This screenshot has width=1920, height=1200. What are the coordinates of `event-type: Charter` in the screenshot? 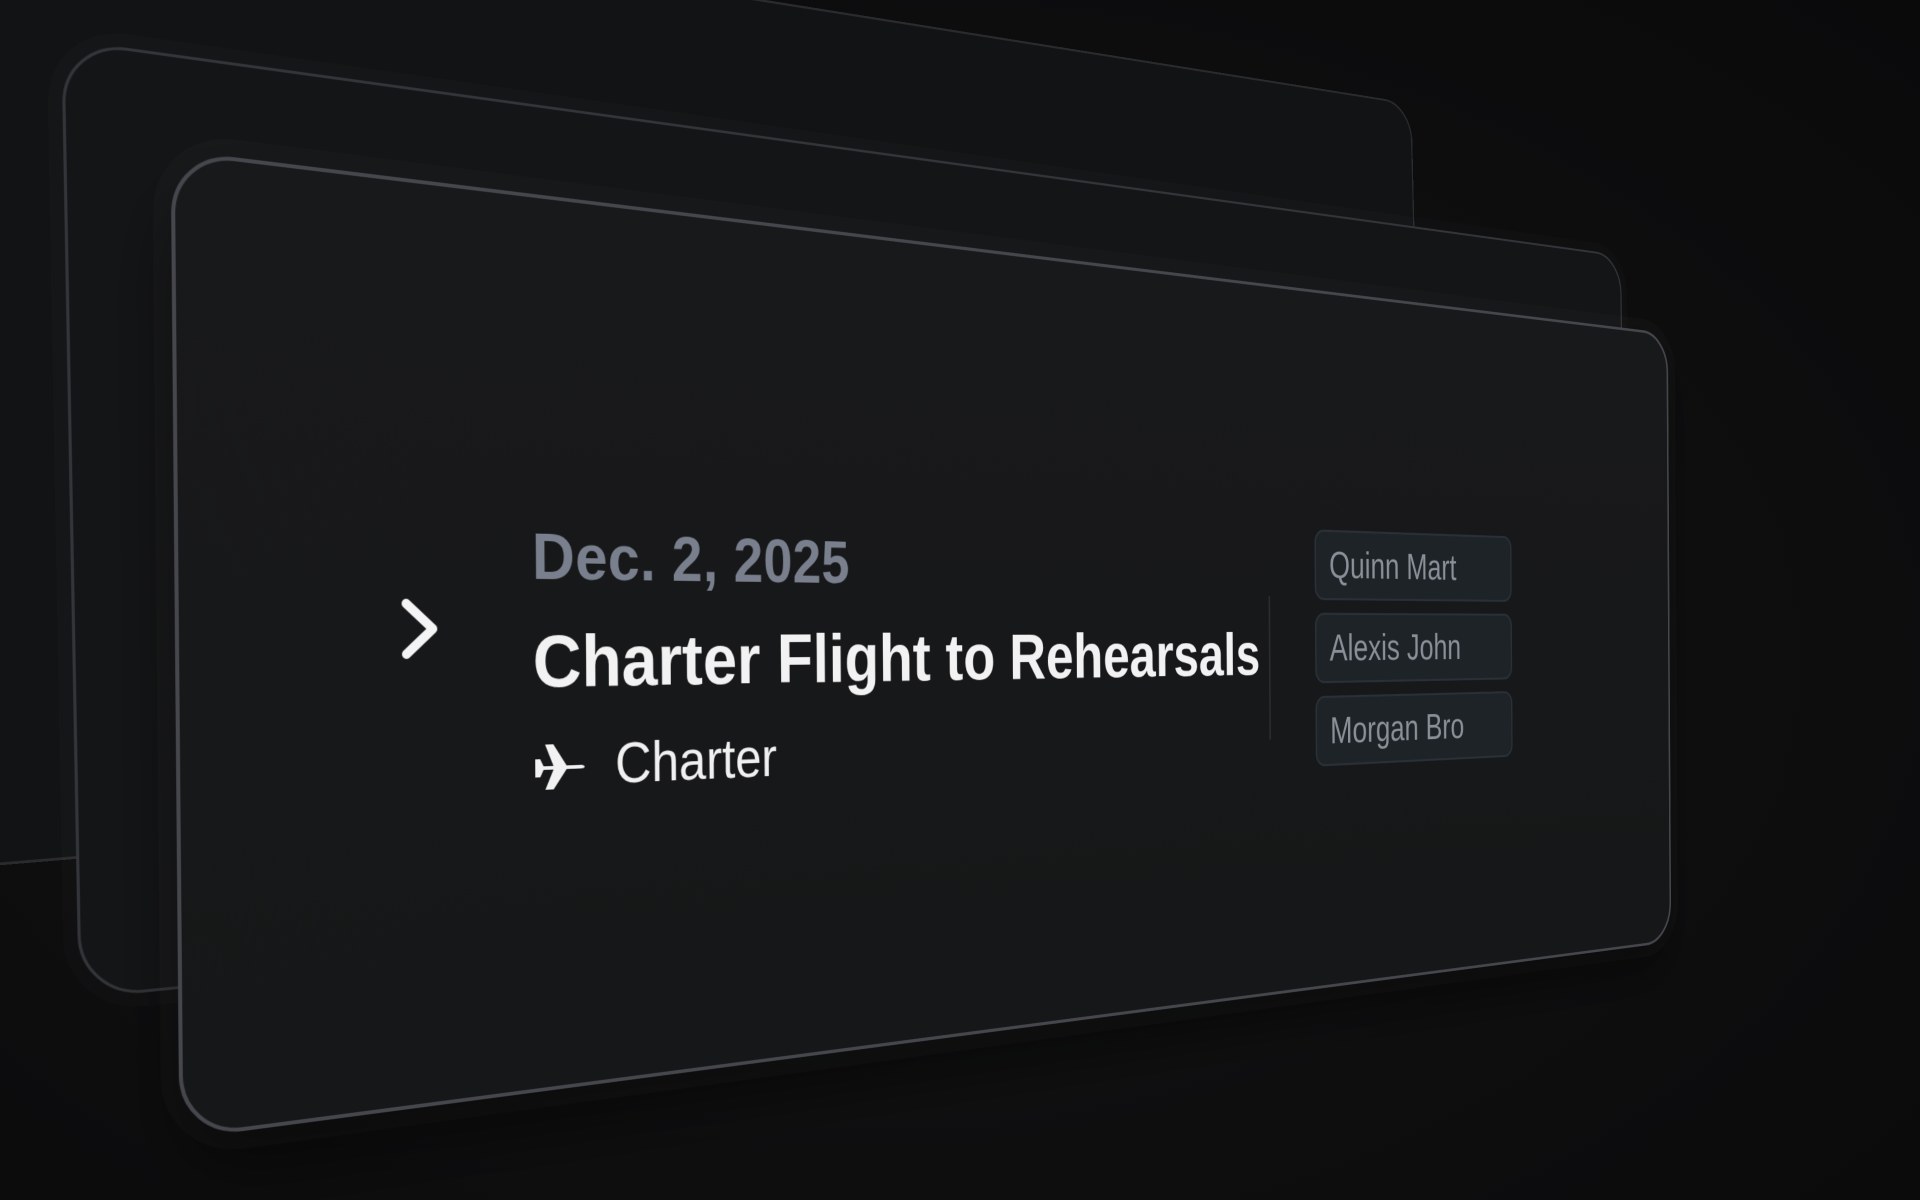 It's located at (655, 763).